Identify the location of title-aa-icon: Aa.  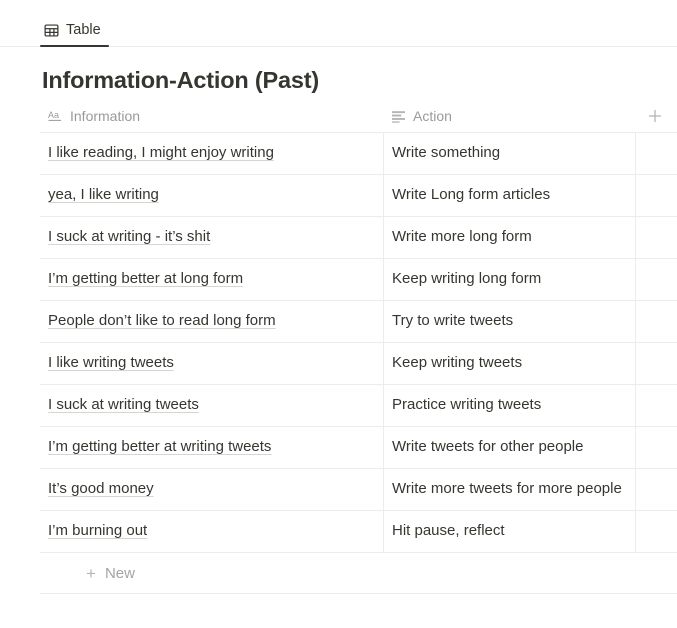
(55, 116).